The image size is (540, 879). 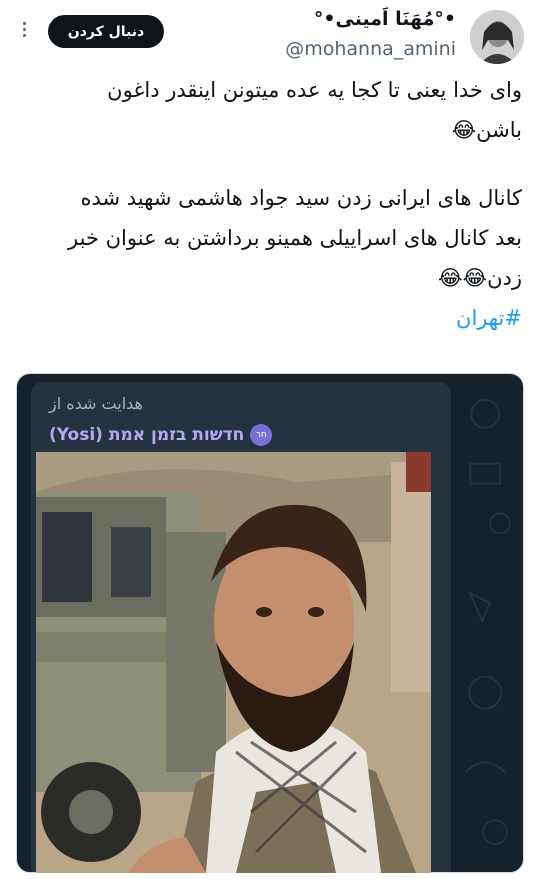 I want to click on avatar, so click(x=497, y=37).